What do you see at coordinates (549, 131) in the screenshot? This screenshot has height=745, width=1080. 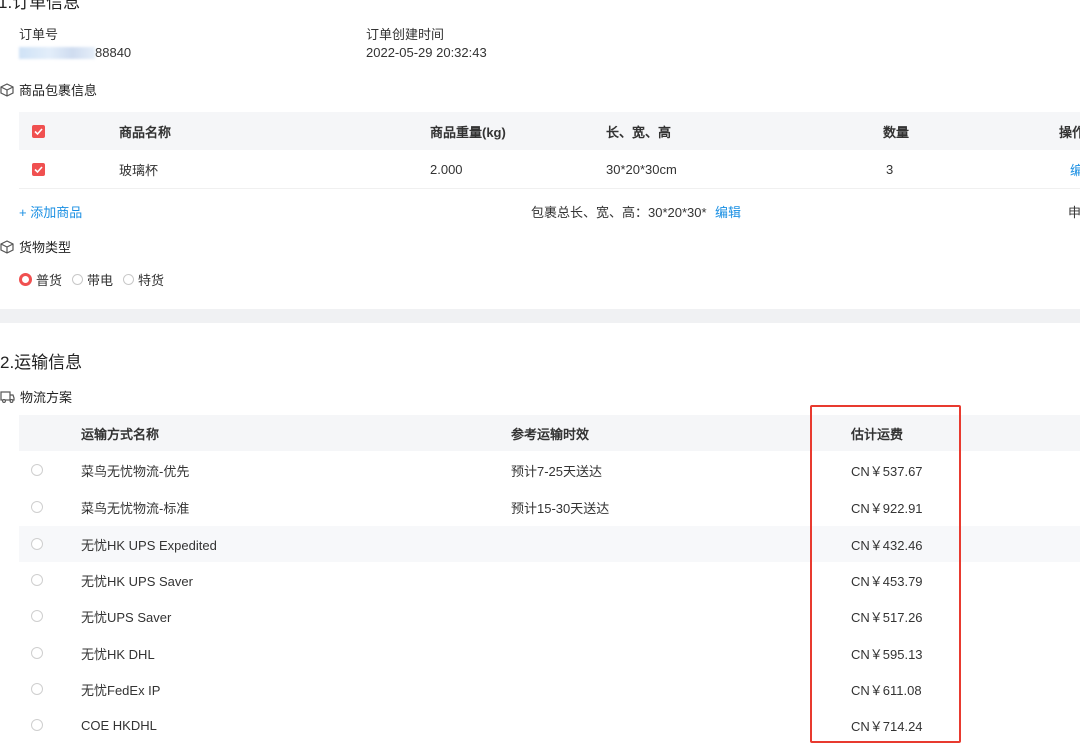 I see `product-table-header: 商品名称 商品重量(kg) 长、宽、高 数量 操作` at bounding box center [549, 131].